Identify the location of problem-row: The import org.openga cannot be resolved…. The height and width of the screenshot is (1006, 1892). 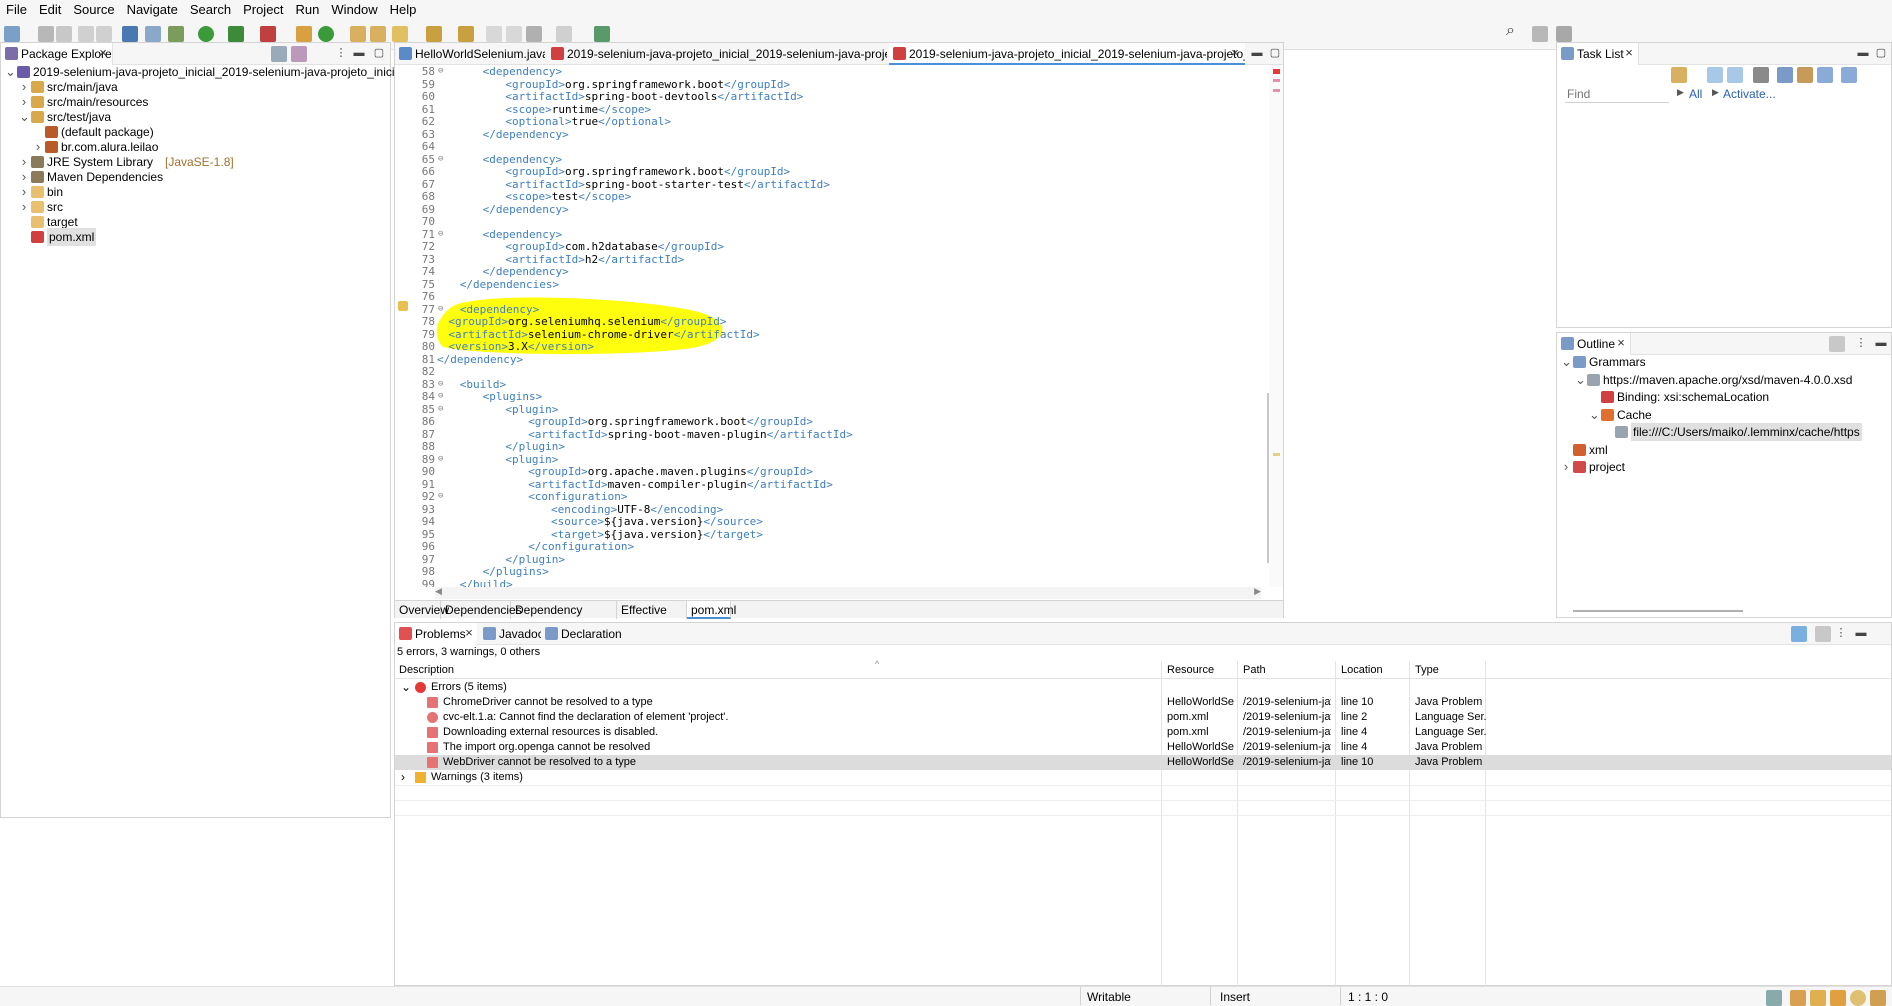
(1143, 747).